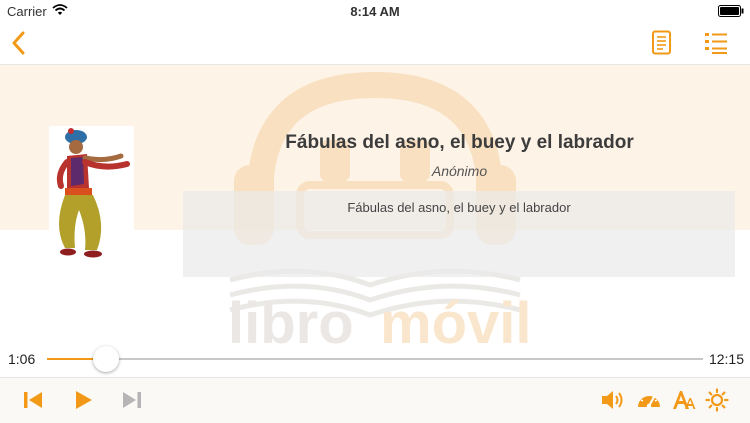 The image size is (750, 423). What do you see at coordinates (649, 404) in the screenshot?
I see `speed-gauge-icon` at bounding box center [649, 404].